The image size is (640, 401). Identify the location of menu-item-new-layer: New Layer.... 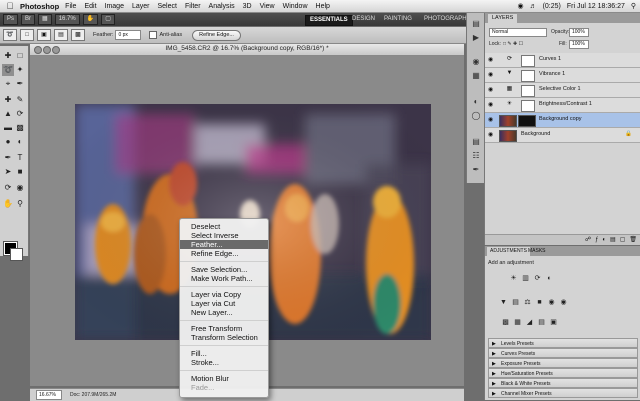
(224, 312).